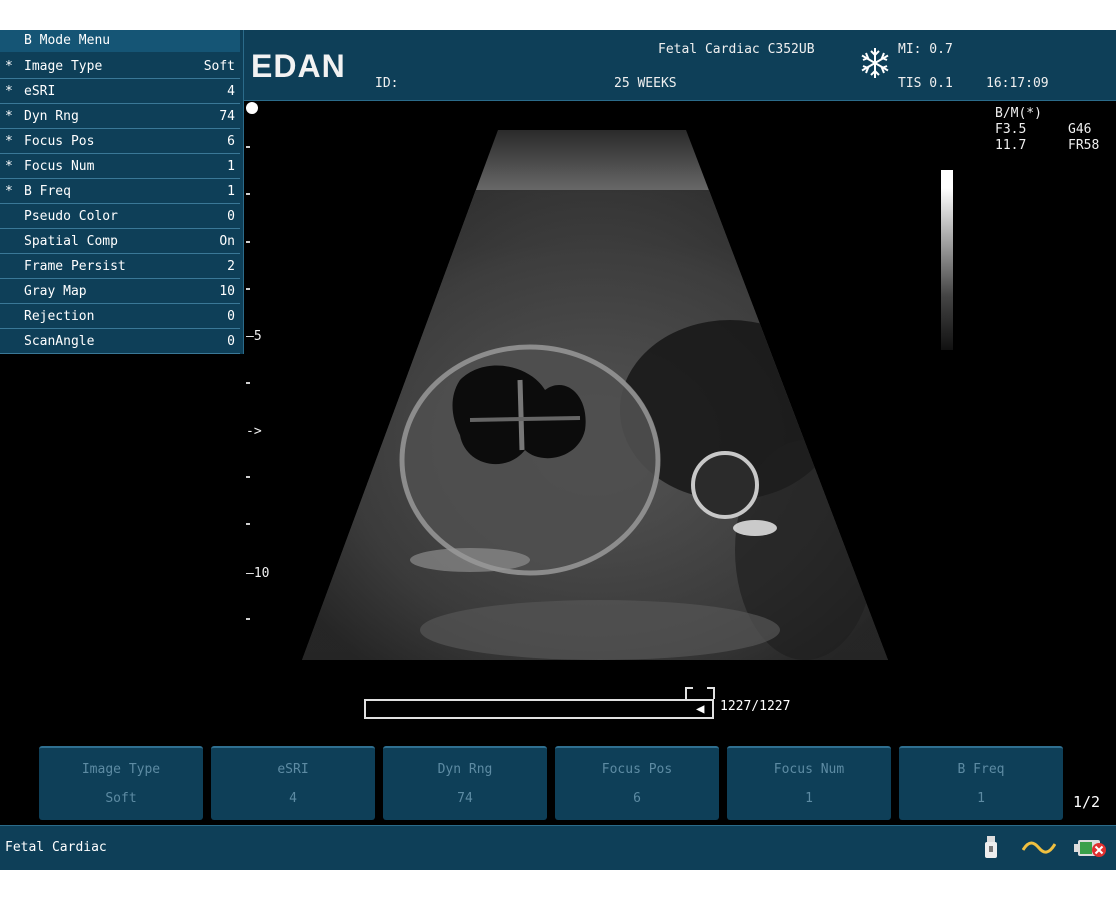 This screenshot has width=1116, height=900. What do you see at coordinates (120, 91) in the screenshot?
I see `menu-item: * eSRI 4` at bounding box center [120, 91].